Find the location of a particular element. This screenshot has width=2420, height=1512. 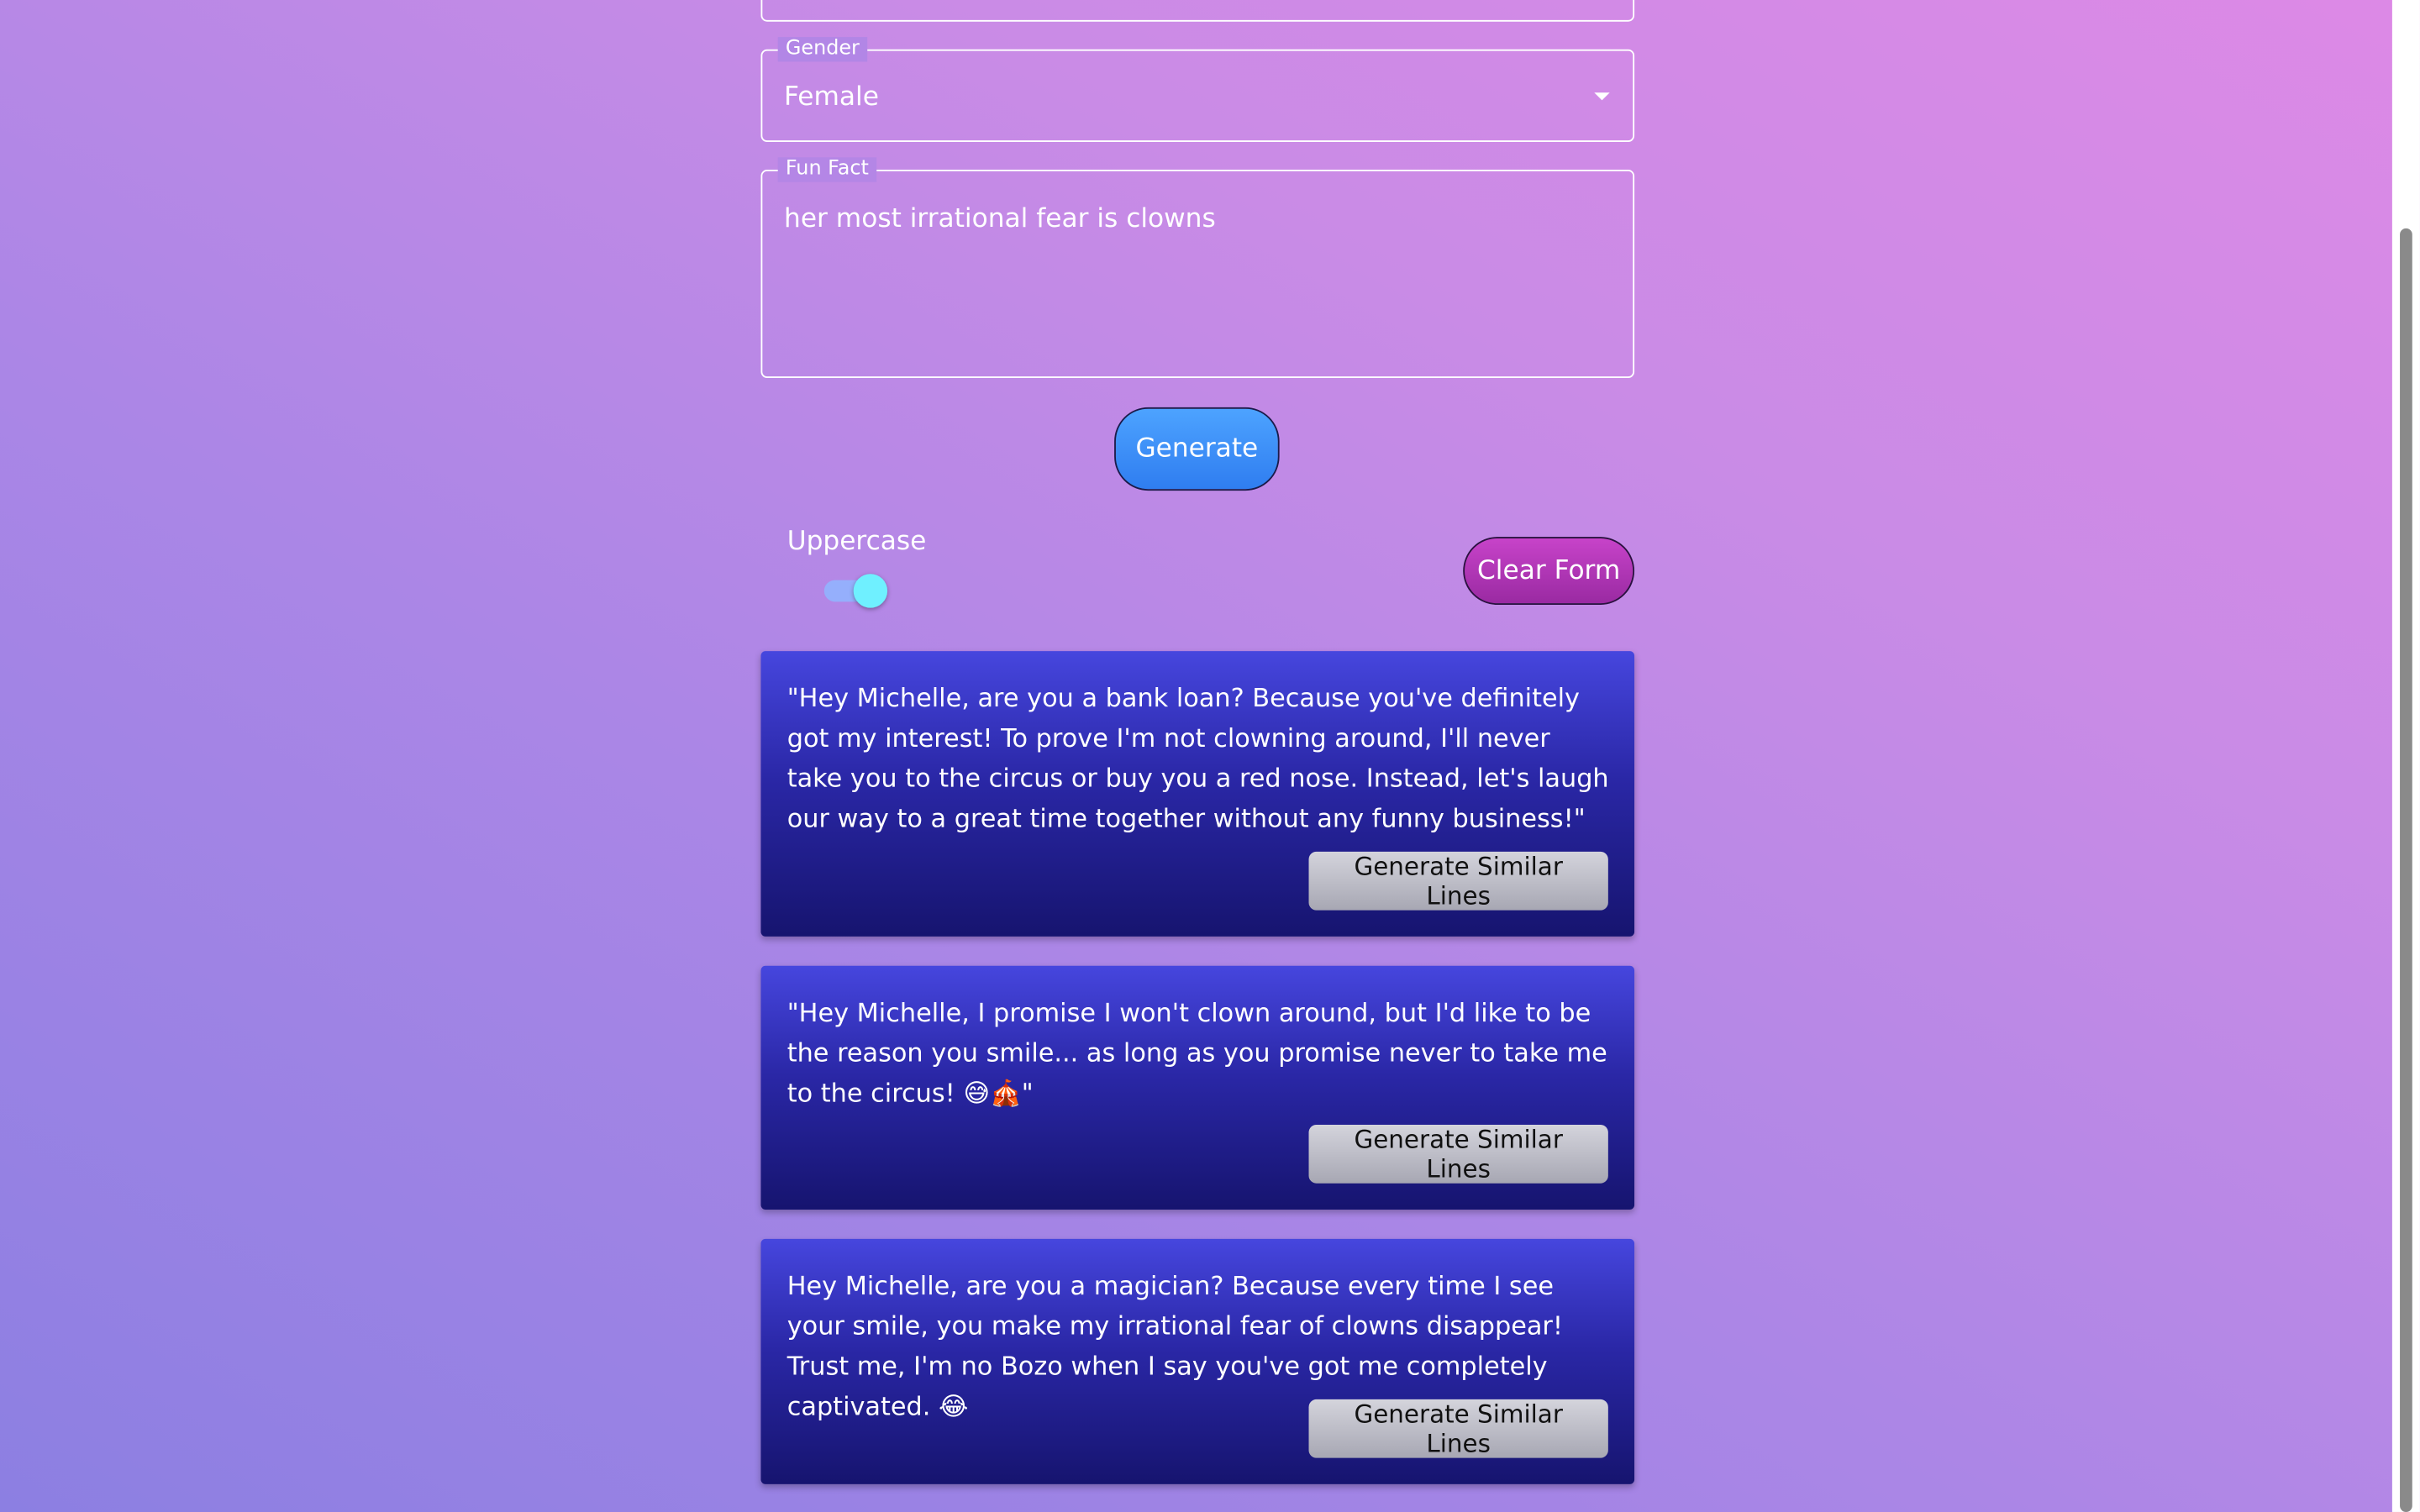

previous-field is located at coordinates (1197, 11).